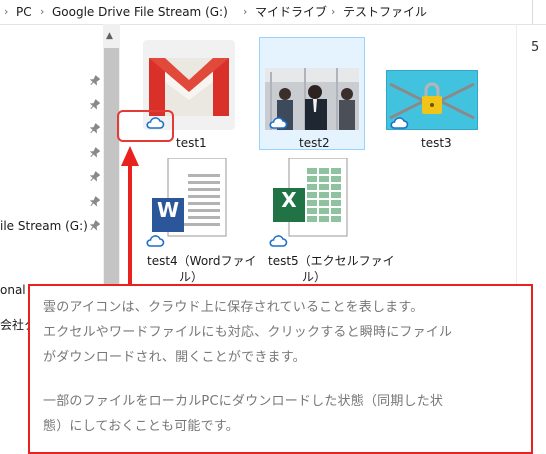  What do you see at coordinates (233, 307) in the screenshot?
I see `callout-line: 雲のアイコンは、クラウド上に保存されていることを表します。` at bounding box center [233, 307].